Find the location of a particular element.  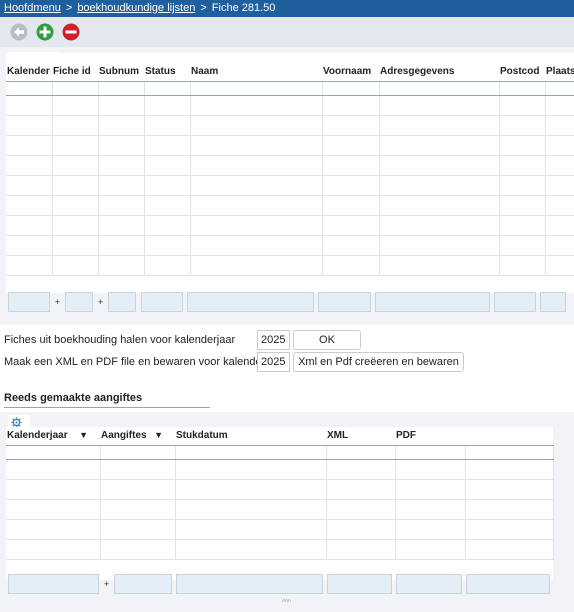

sort-down-icon: ▼ is located at coordinates (158, 435).